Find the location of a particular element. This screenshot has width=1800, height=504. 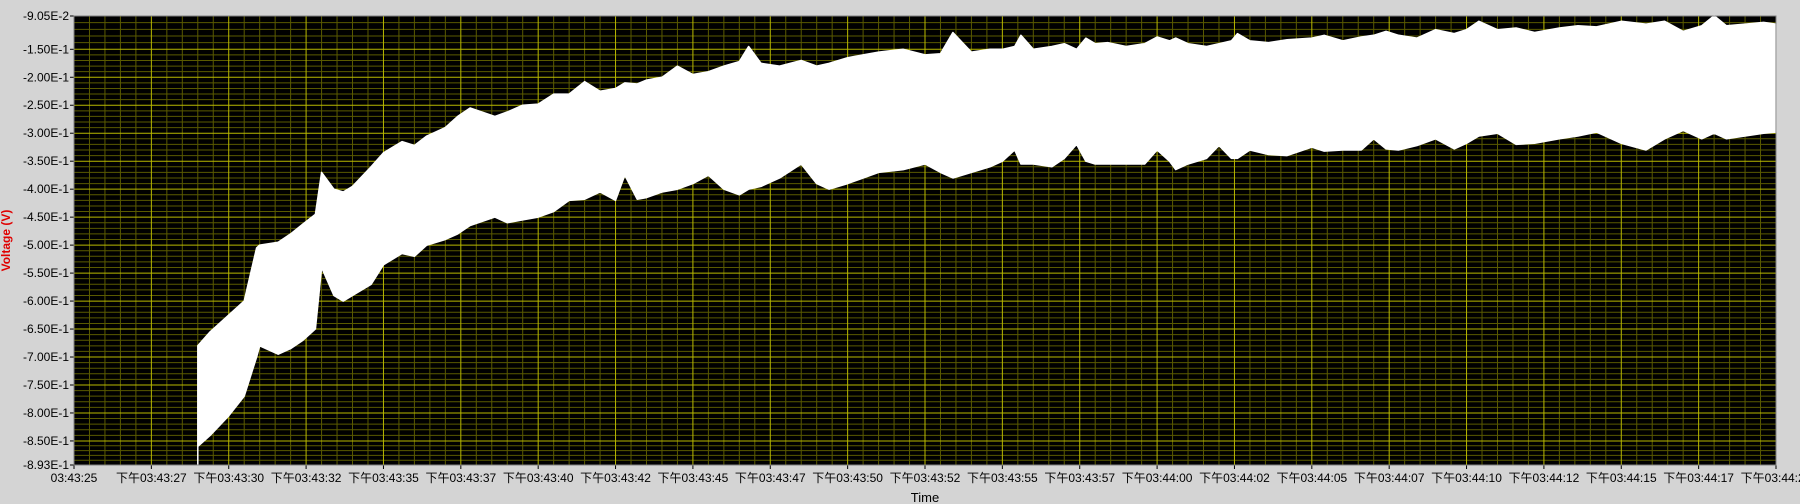

x-tick-label: 下午03:44:02 is located at coordinates (1234, 478).